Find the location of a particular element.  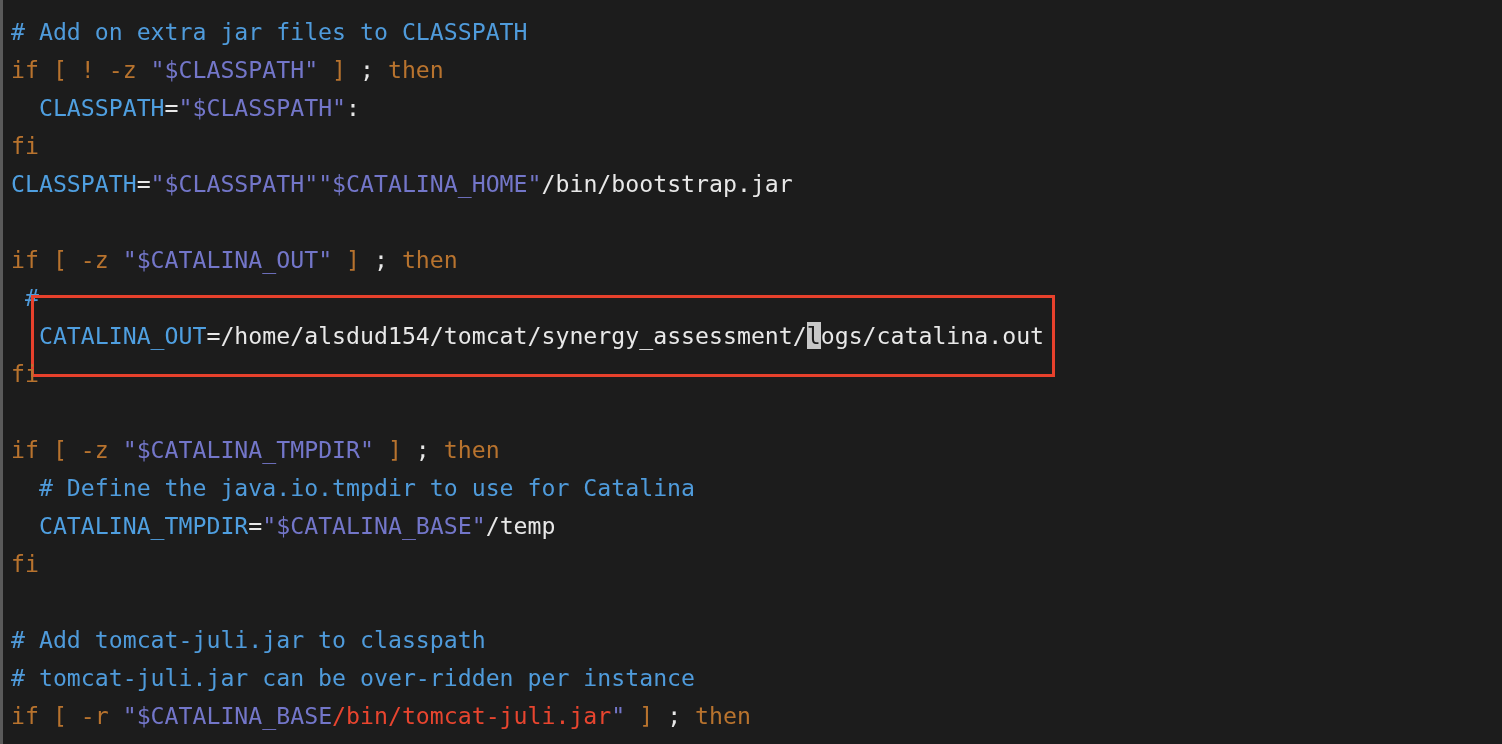

code-token: " is located at coordinates (618, 715).